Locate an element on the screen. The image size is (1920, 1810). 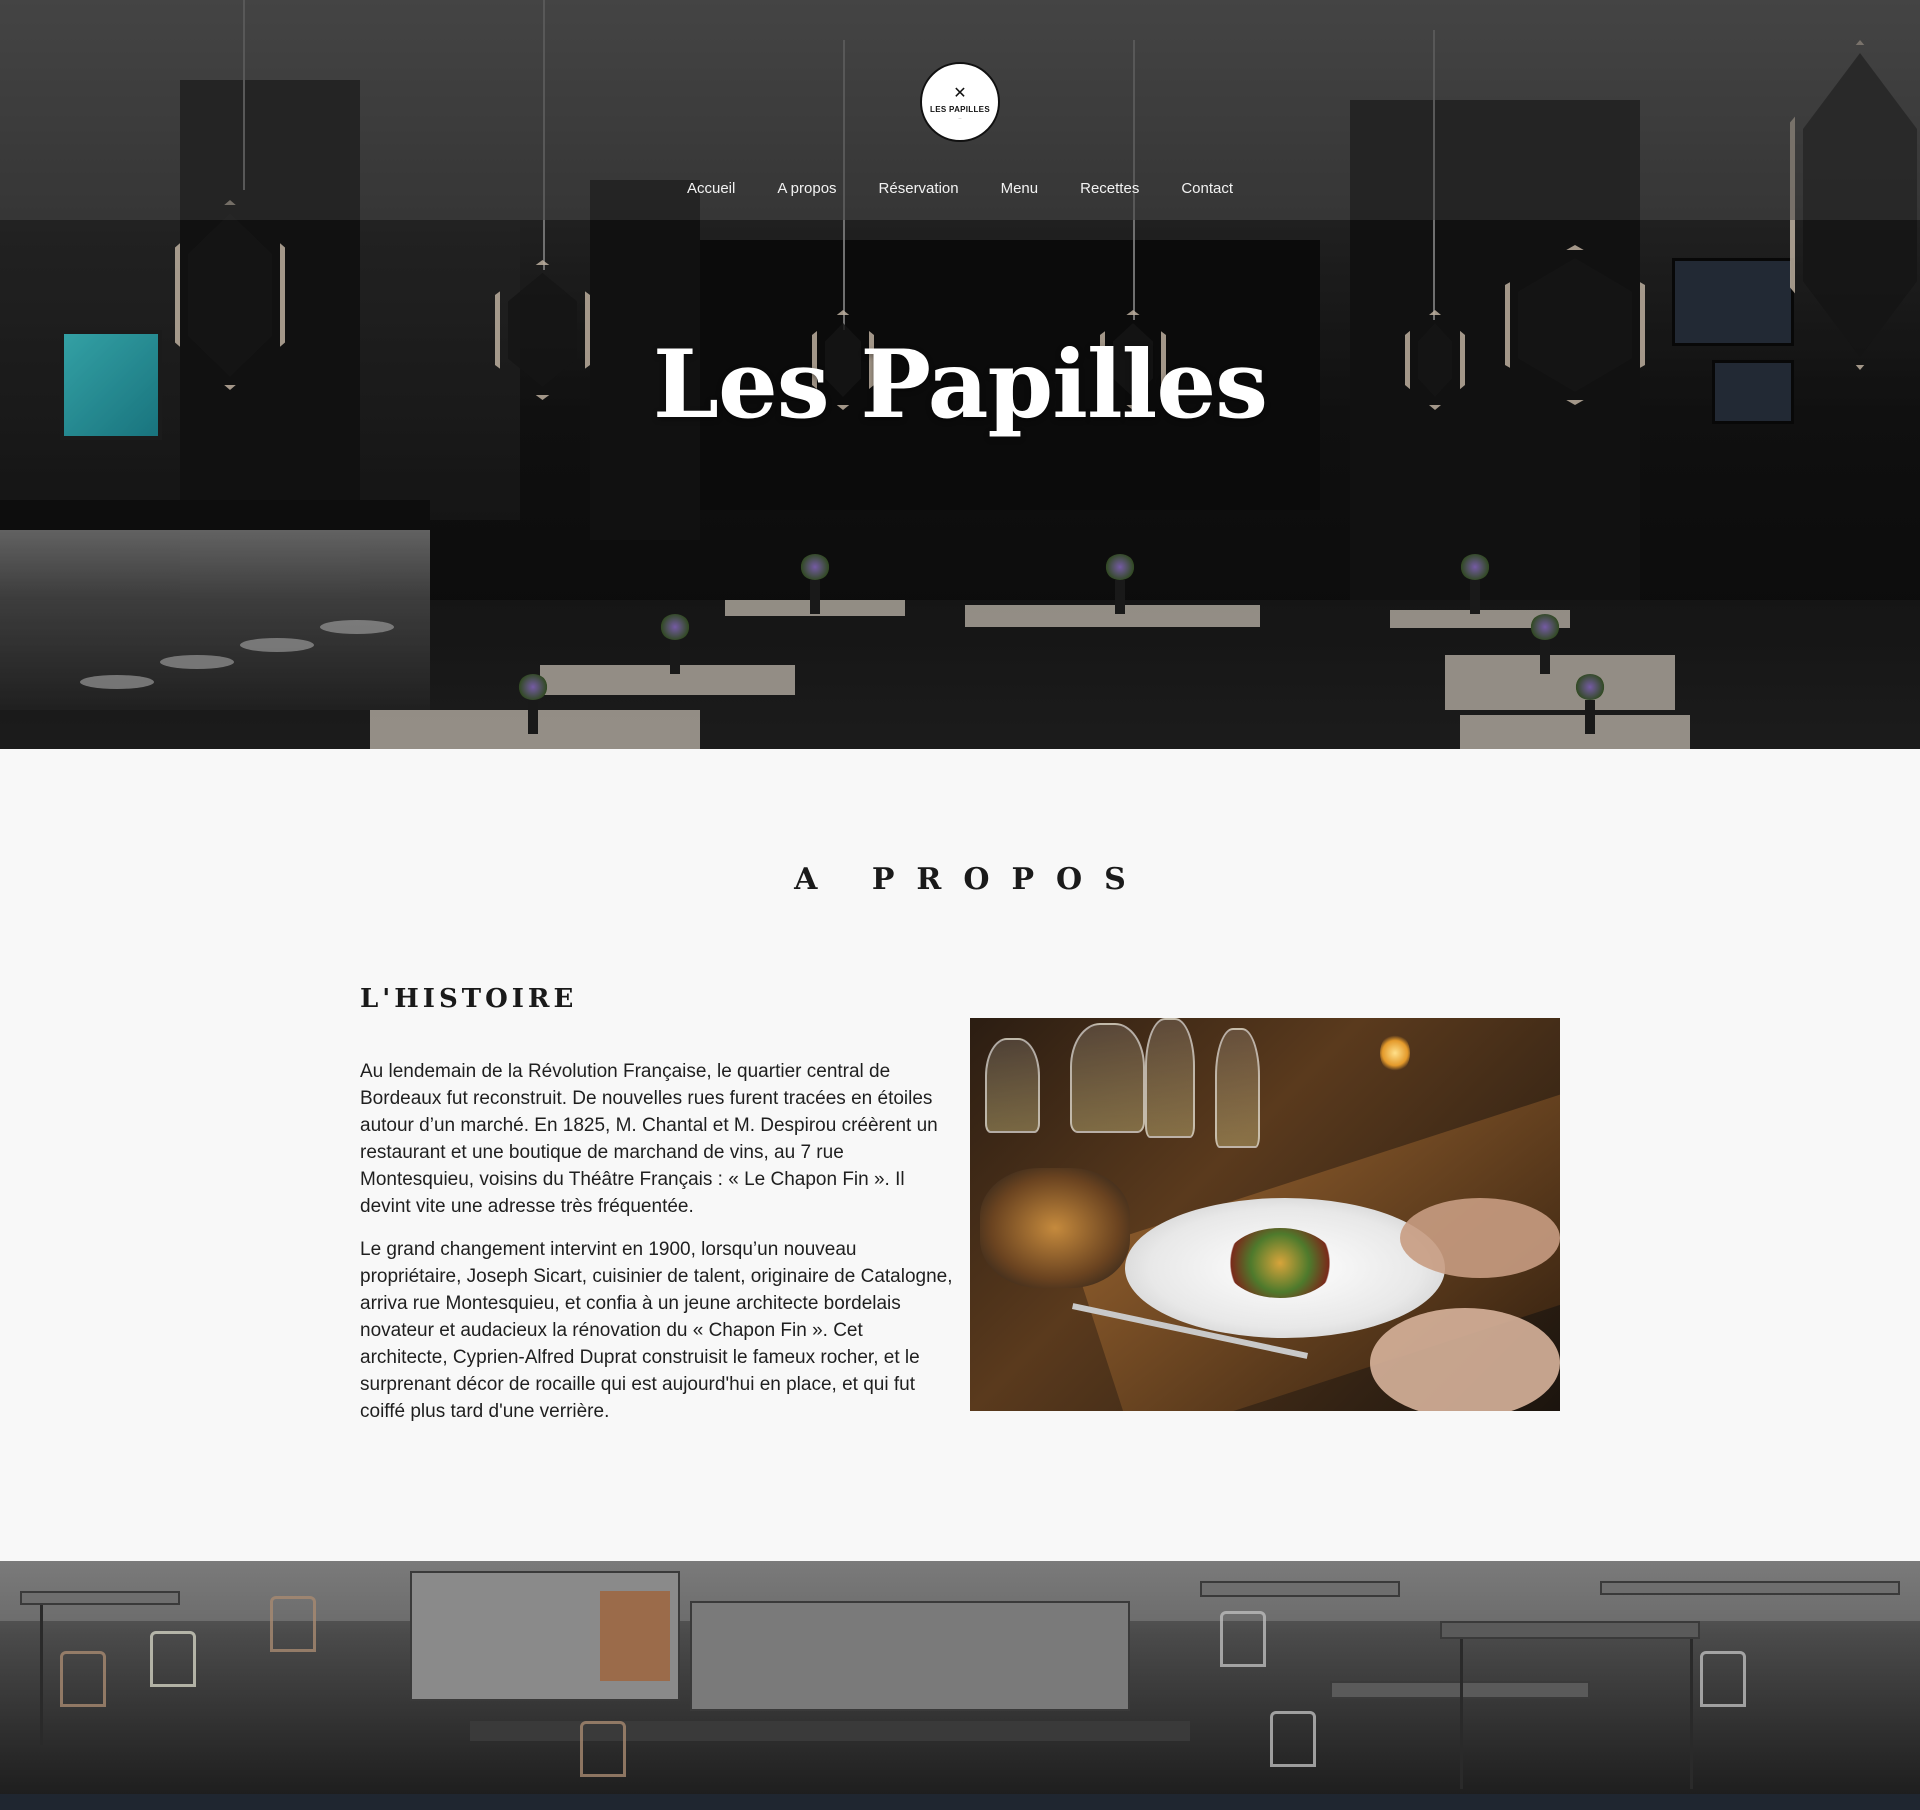
bottom-photo-band is located at coordinates (960, 1685).